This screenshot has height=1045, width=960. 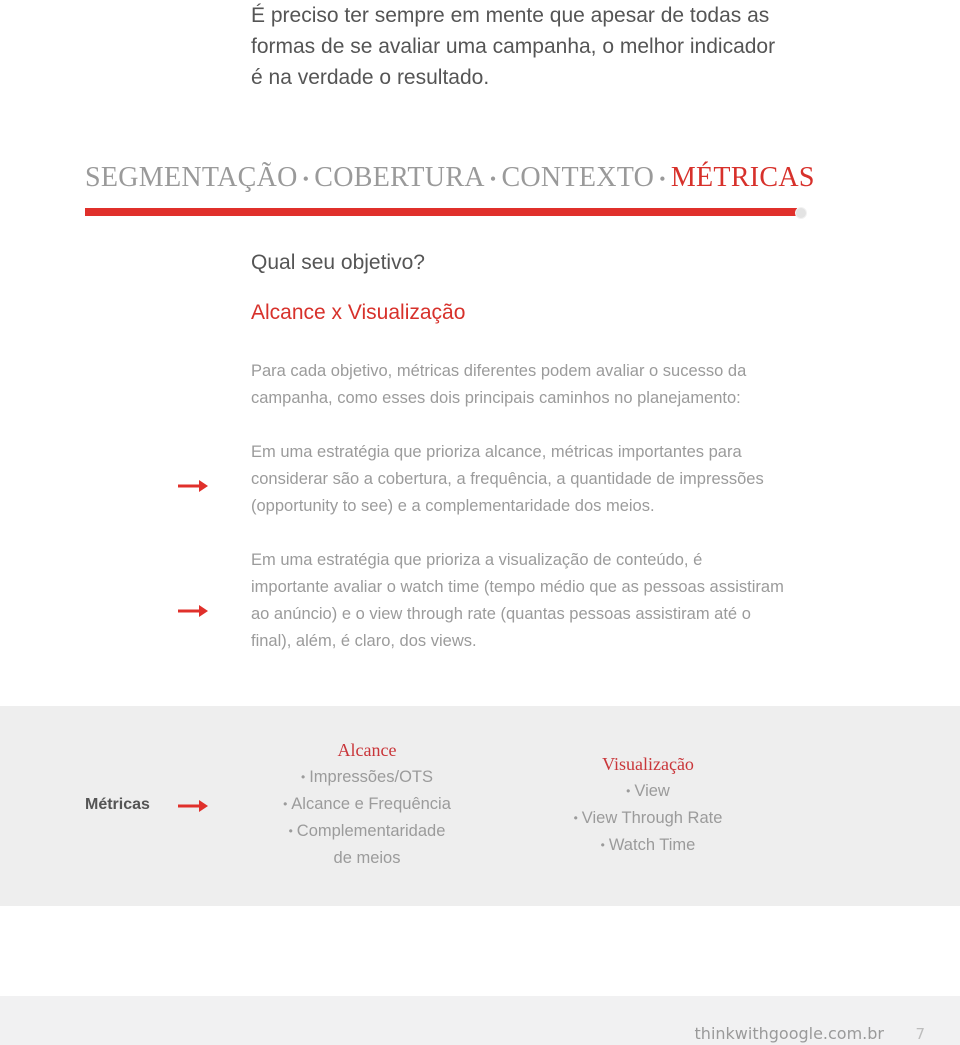 I want to click on metric-item: • Alcance e Frequência, so click(x=367, y=804).